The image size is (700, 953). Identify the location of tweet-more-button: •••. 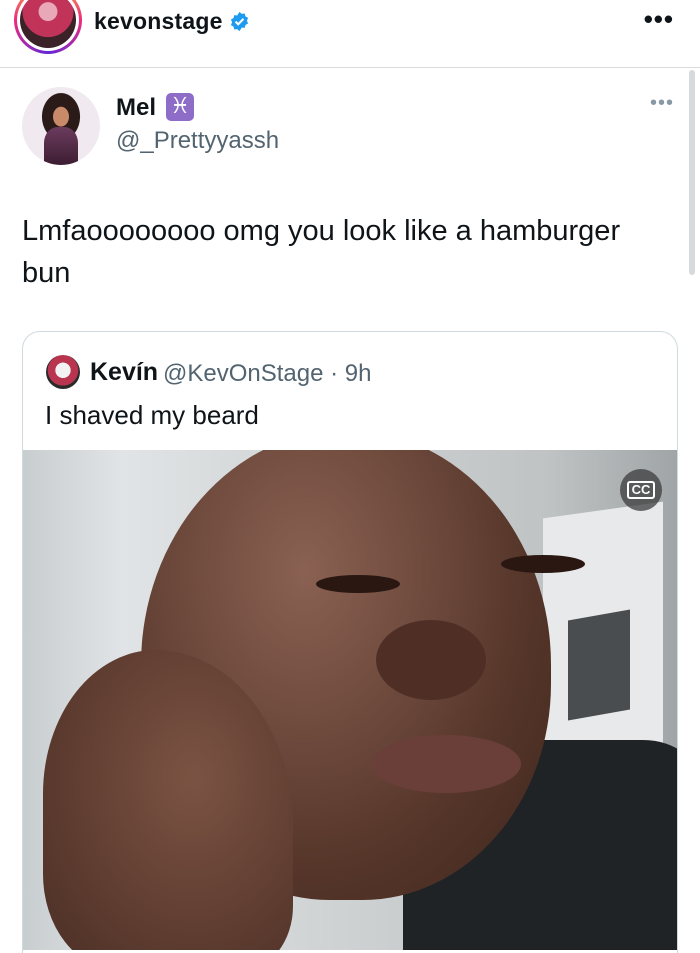
(662, 103).